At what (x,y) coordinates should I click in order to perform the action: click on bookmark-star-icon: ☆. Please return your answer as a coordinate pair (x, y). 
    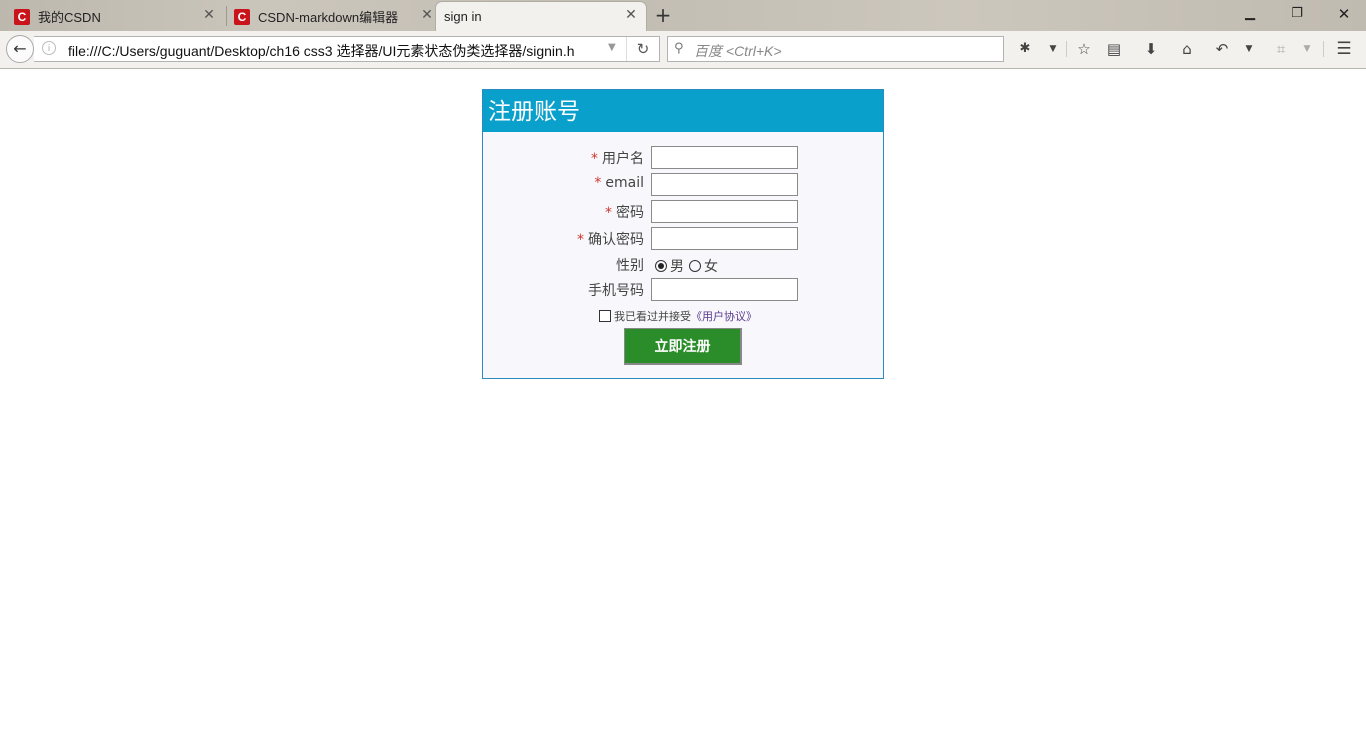
    Looking at the image, I should click on (1084, 49).